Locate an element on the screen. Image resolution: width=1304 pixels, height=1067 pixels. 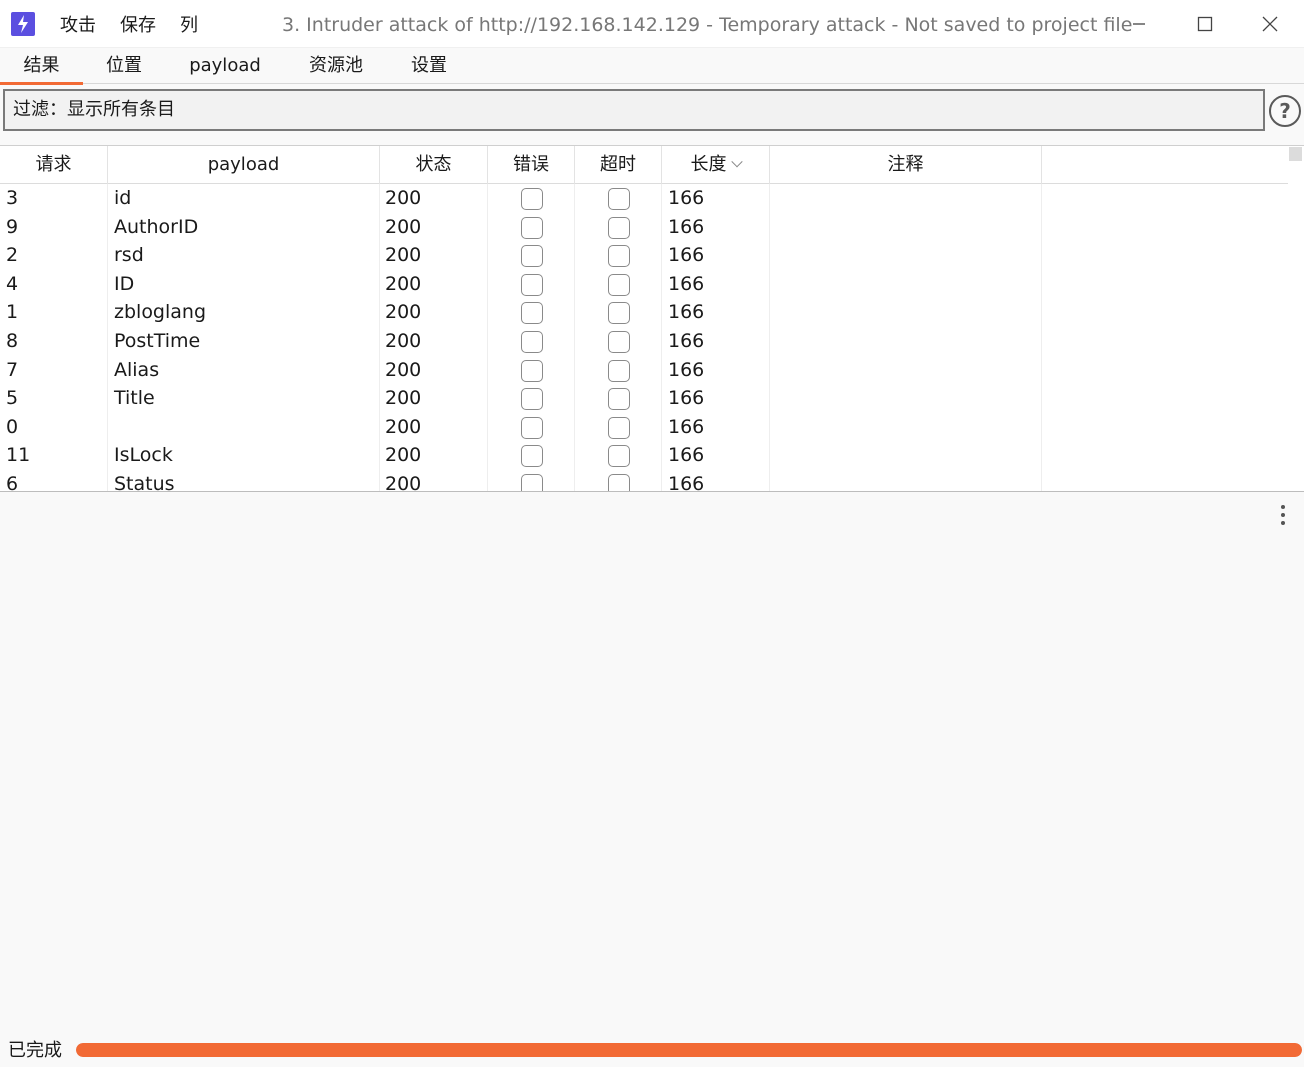
column-header-comment: 注释 is located at coordinates (906, 165).